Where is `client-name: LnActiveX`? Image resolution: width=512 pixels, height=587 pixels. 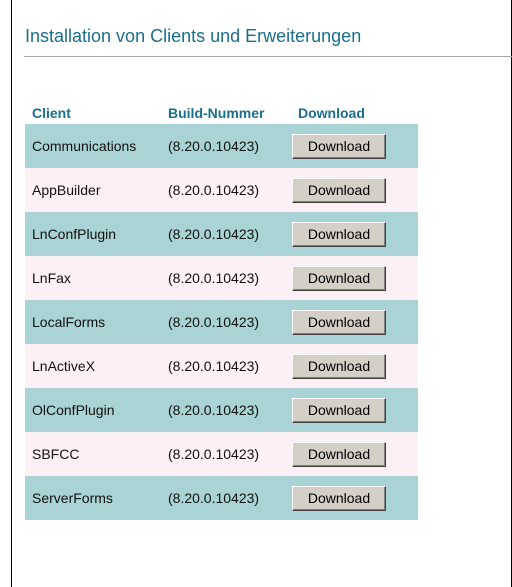 client-name: LnActiveX is located at coordinates (93, 366).